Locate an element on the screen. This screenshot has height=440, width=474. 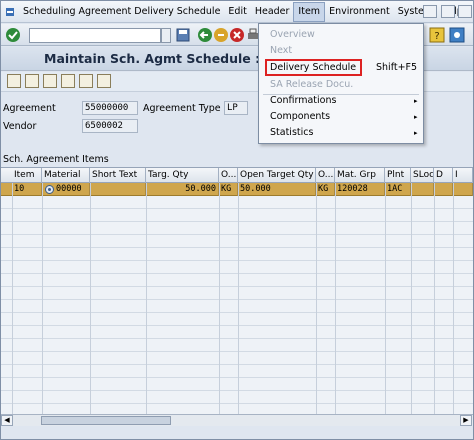
col-open-target-qty: Open Target Qty is located at coordinates (277, 175).